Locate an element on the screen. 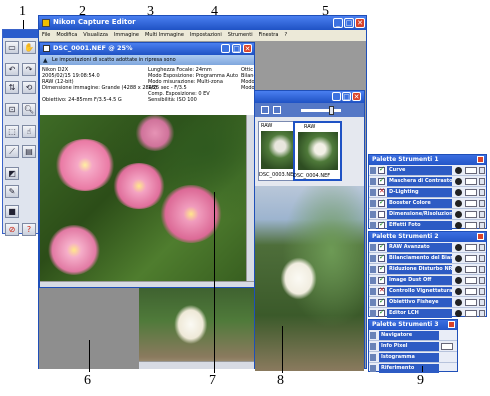  browser-minimize-button: _ is located at coordinates (336, 96).